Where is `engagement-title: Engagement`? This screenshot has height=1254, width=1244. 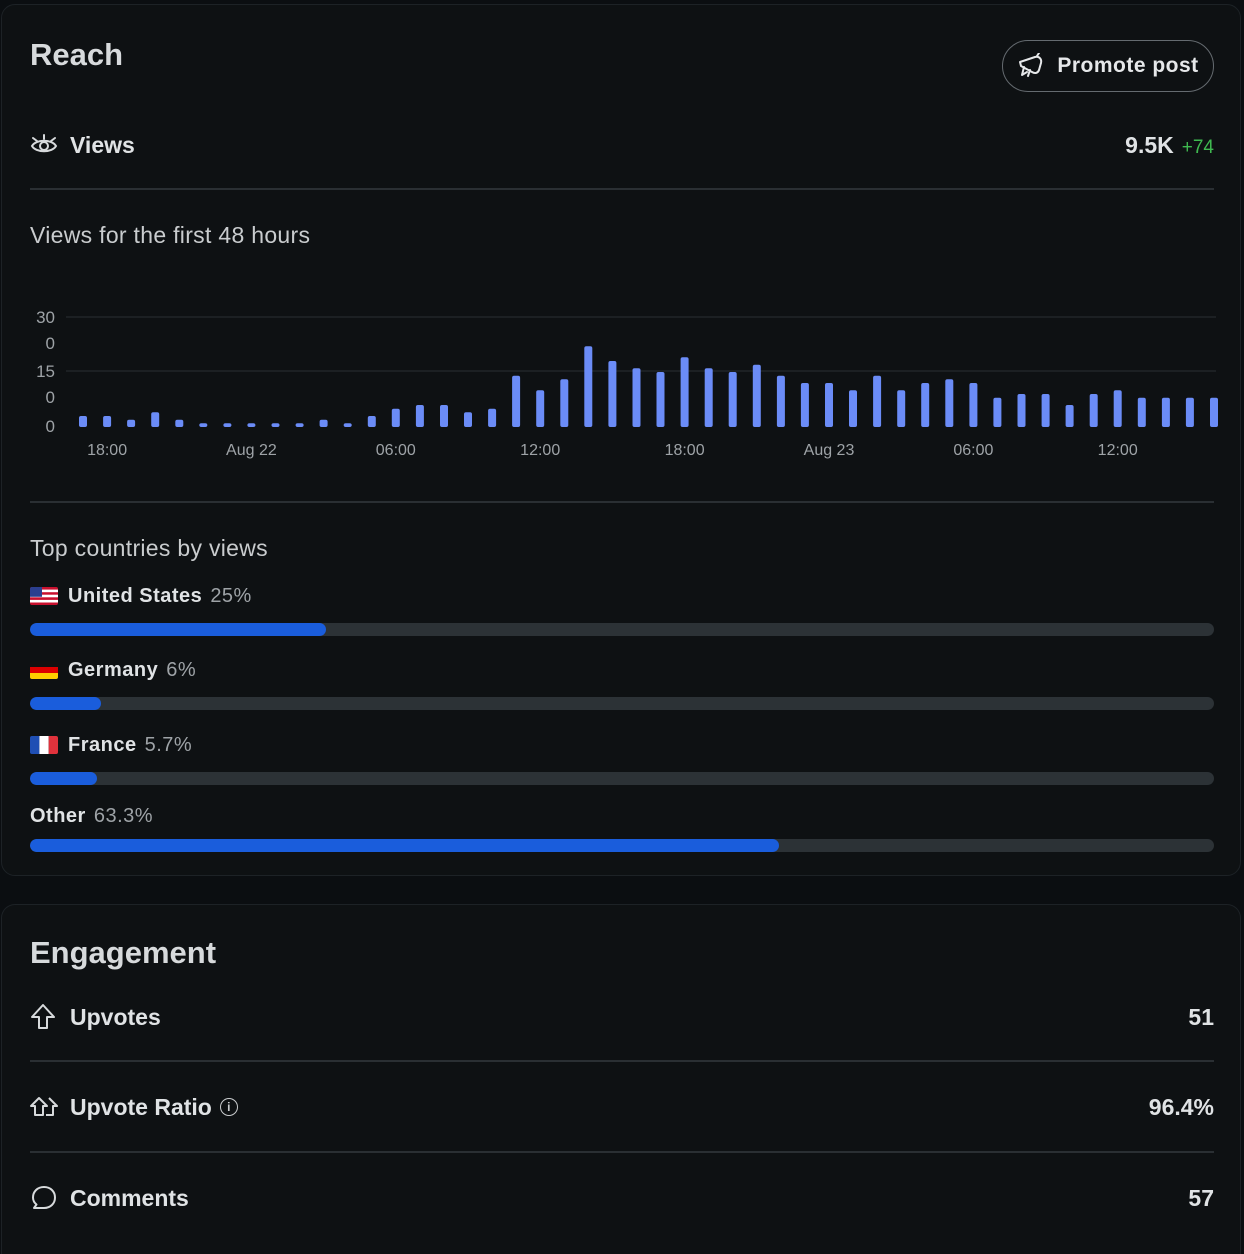 engagement-title: Engagement is located at coordinates (123, 952).